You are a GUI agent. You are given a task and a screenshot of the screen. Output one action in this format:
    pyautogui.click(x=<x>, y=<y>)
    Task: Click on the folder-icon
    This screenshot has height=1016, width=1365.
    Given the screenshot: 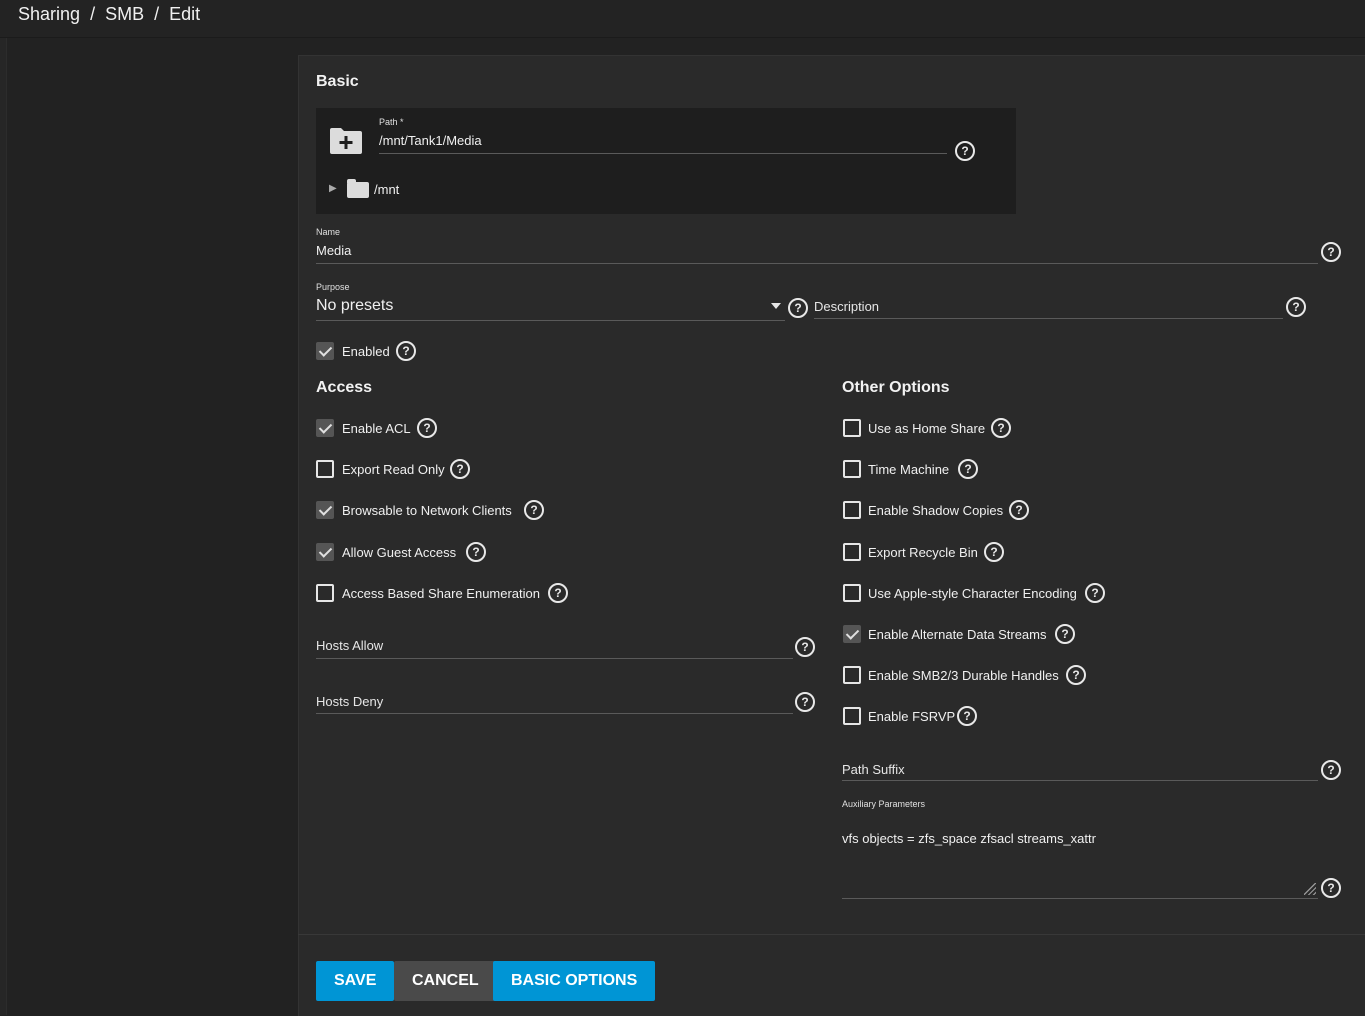 What is the action you would take?
    pyautogui.click(x=358, y=188)
    